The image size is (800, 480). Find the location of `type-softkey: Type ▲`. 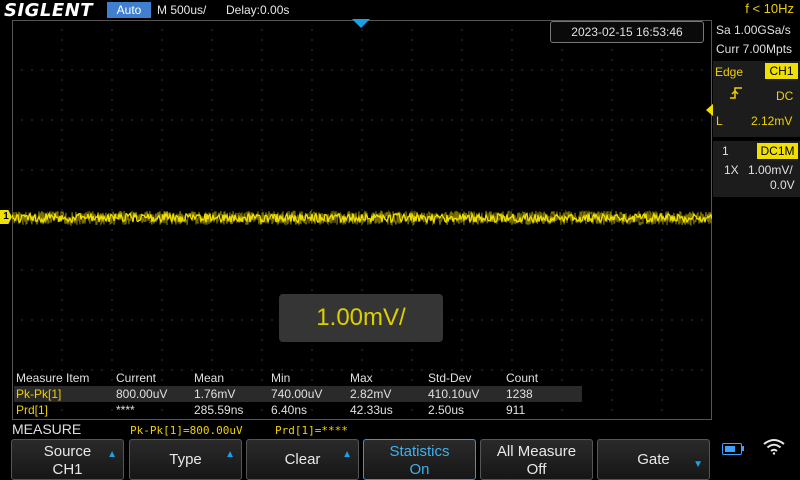

type-softkey: Type ▲ is located at coordinates (185, 459).